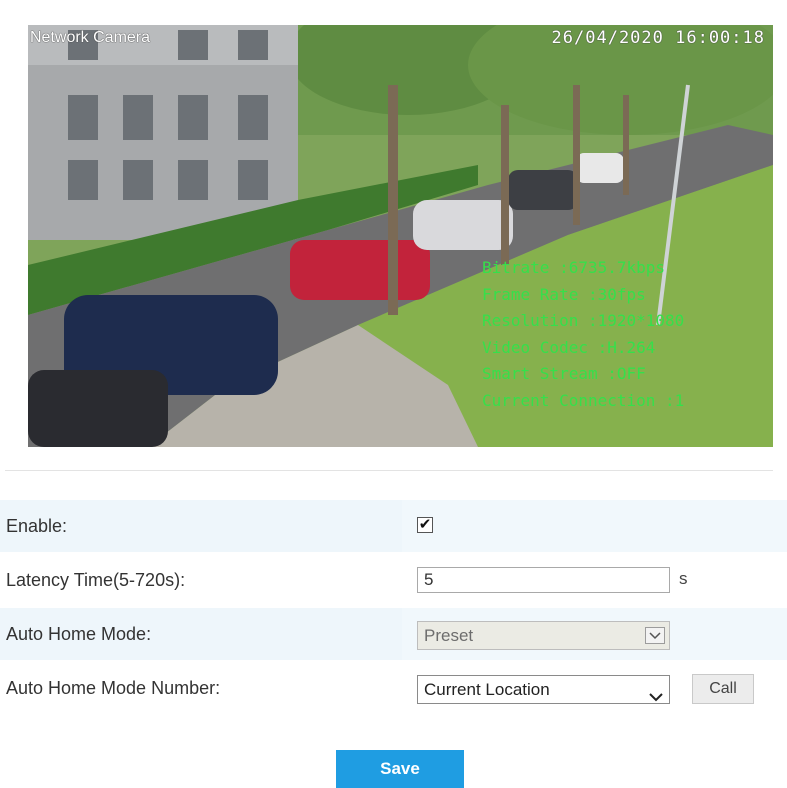 The width and height of the screenshot is (787, 788). Describe the element at coordinates (449, 635) in the screenshot. I see `auto-home-mode-value: Preset` at that location.